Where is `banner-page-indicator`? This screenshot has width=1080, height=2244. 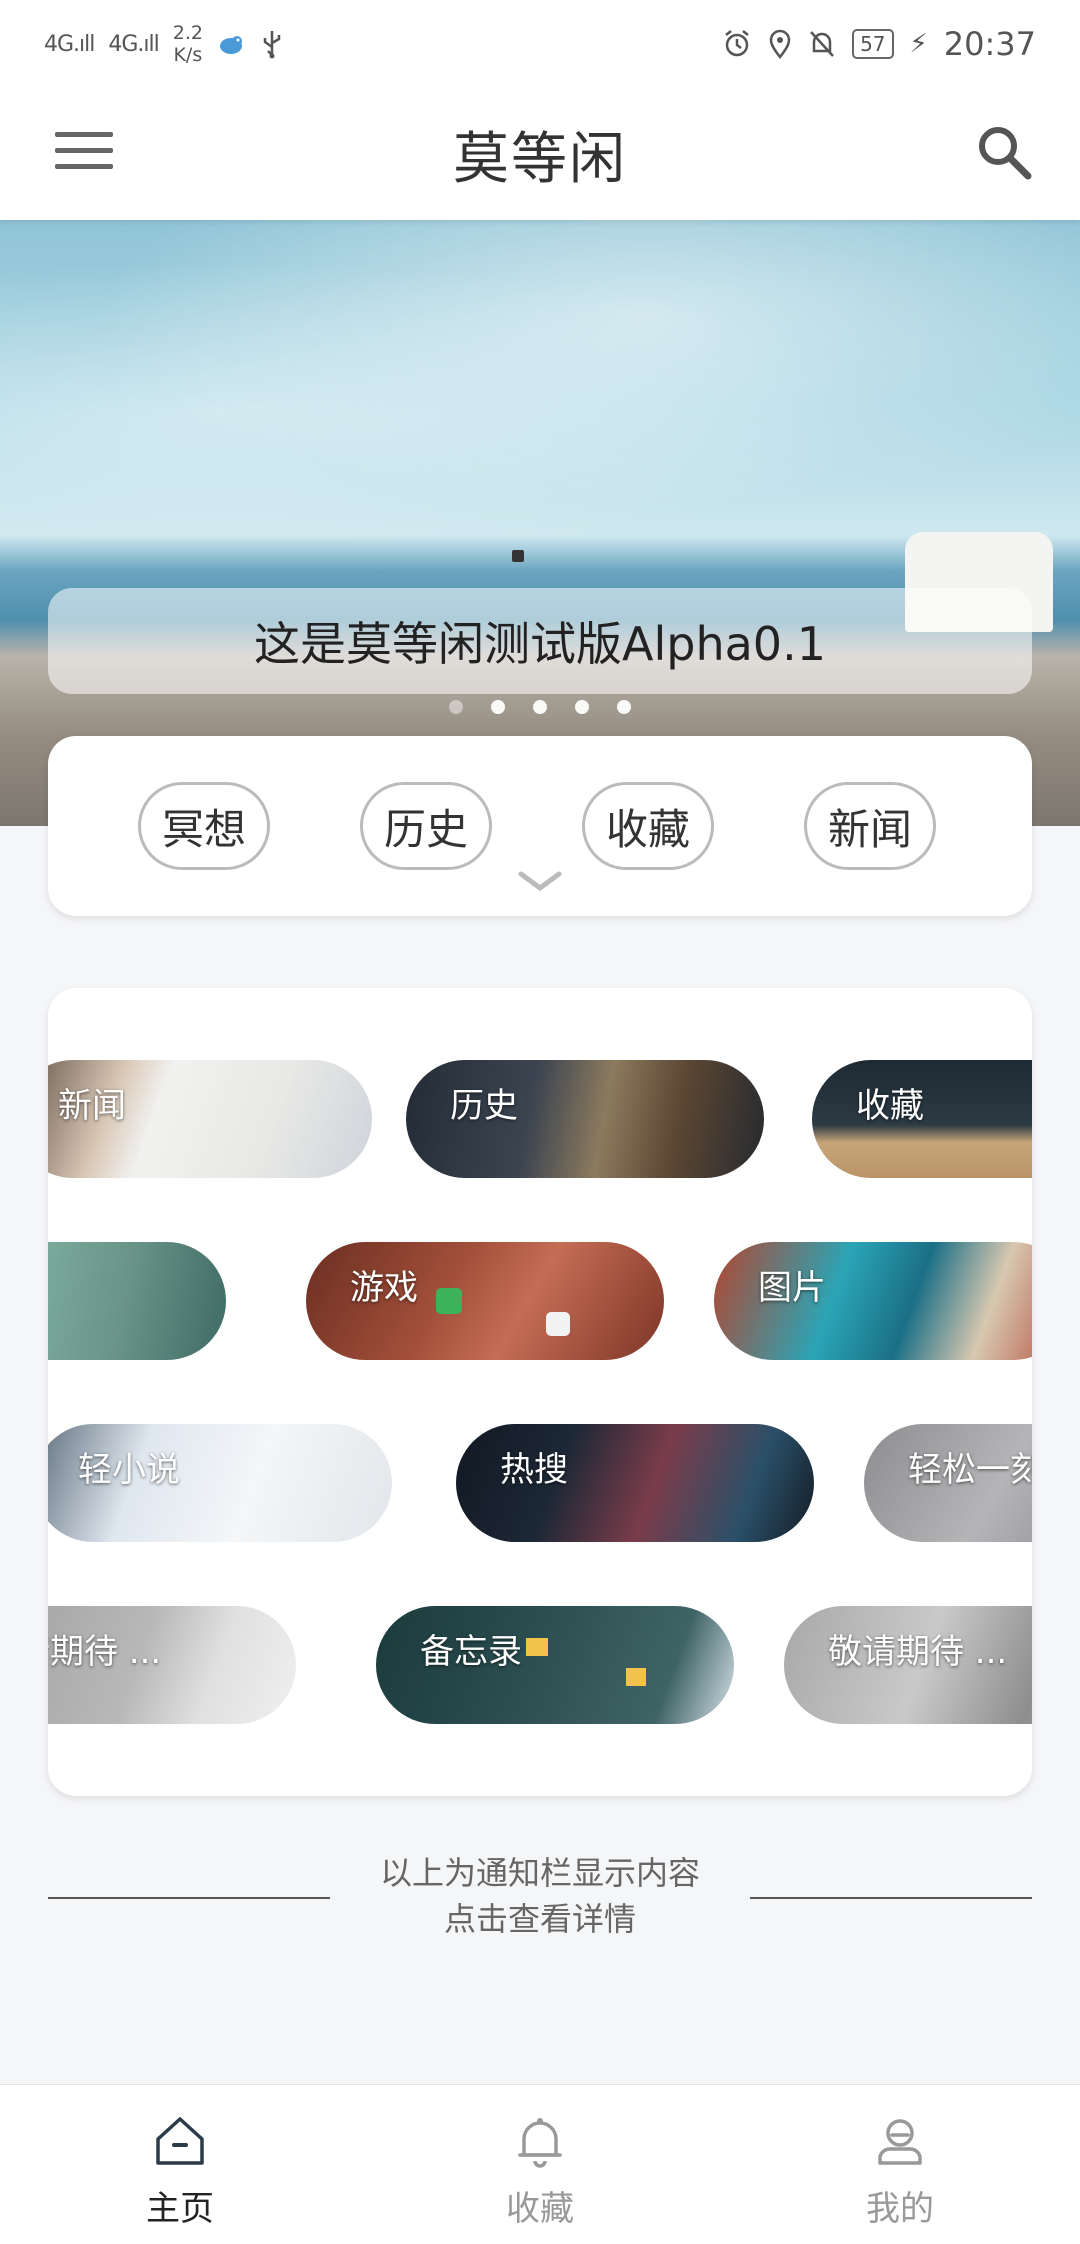
banner-page-indicator is located at coordinates (540, 707).